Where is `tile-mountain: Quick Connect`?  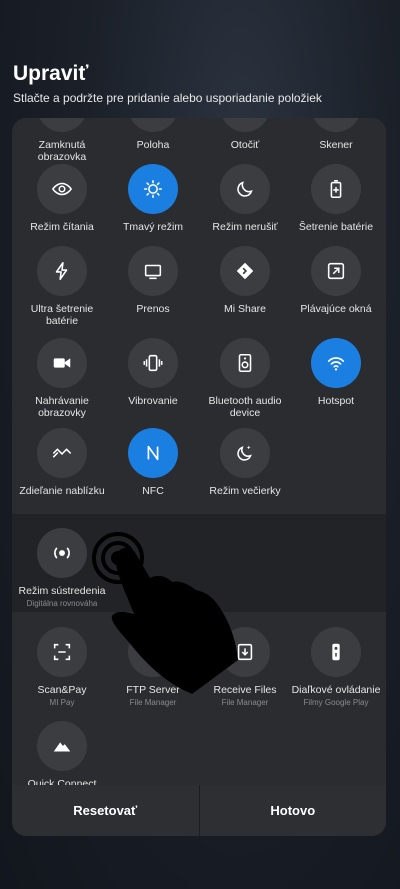 tile-mountain: Quick Connect is located at coordinates (62, 756).